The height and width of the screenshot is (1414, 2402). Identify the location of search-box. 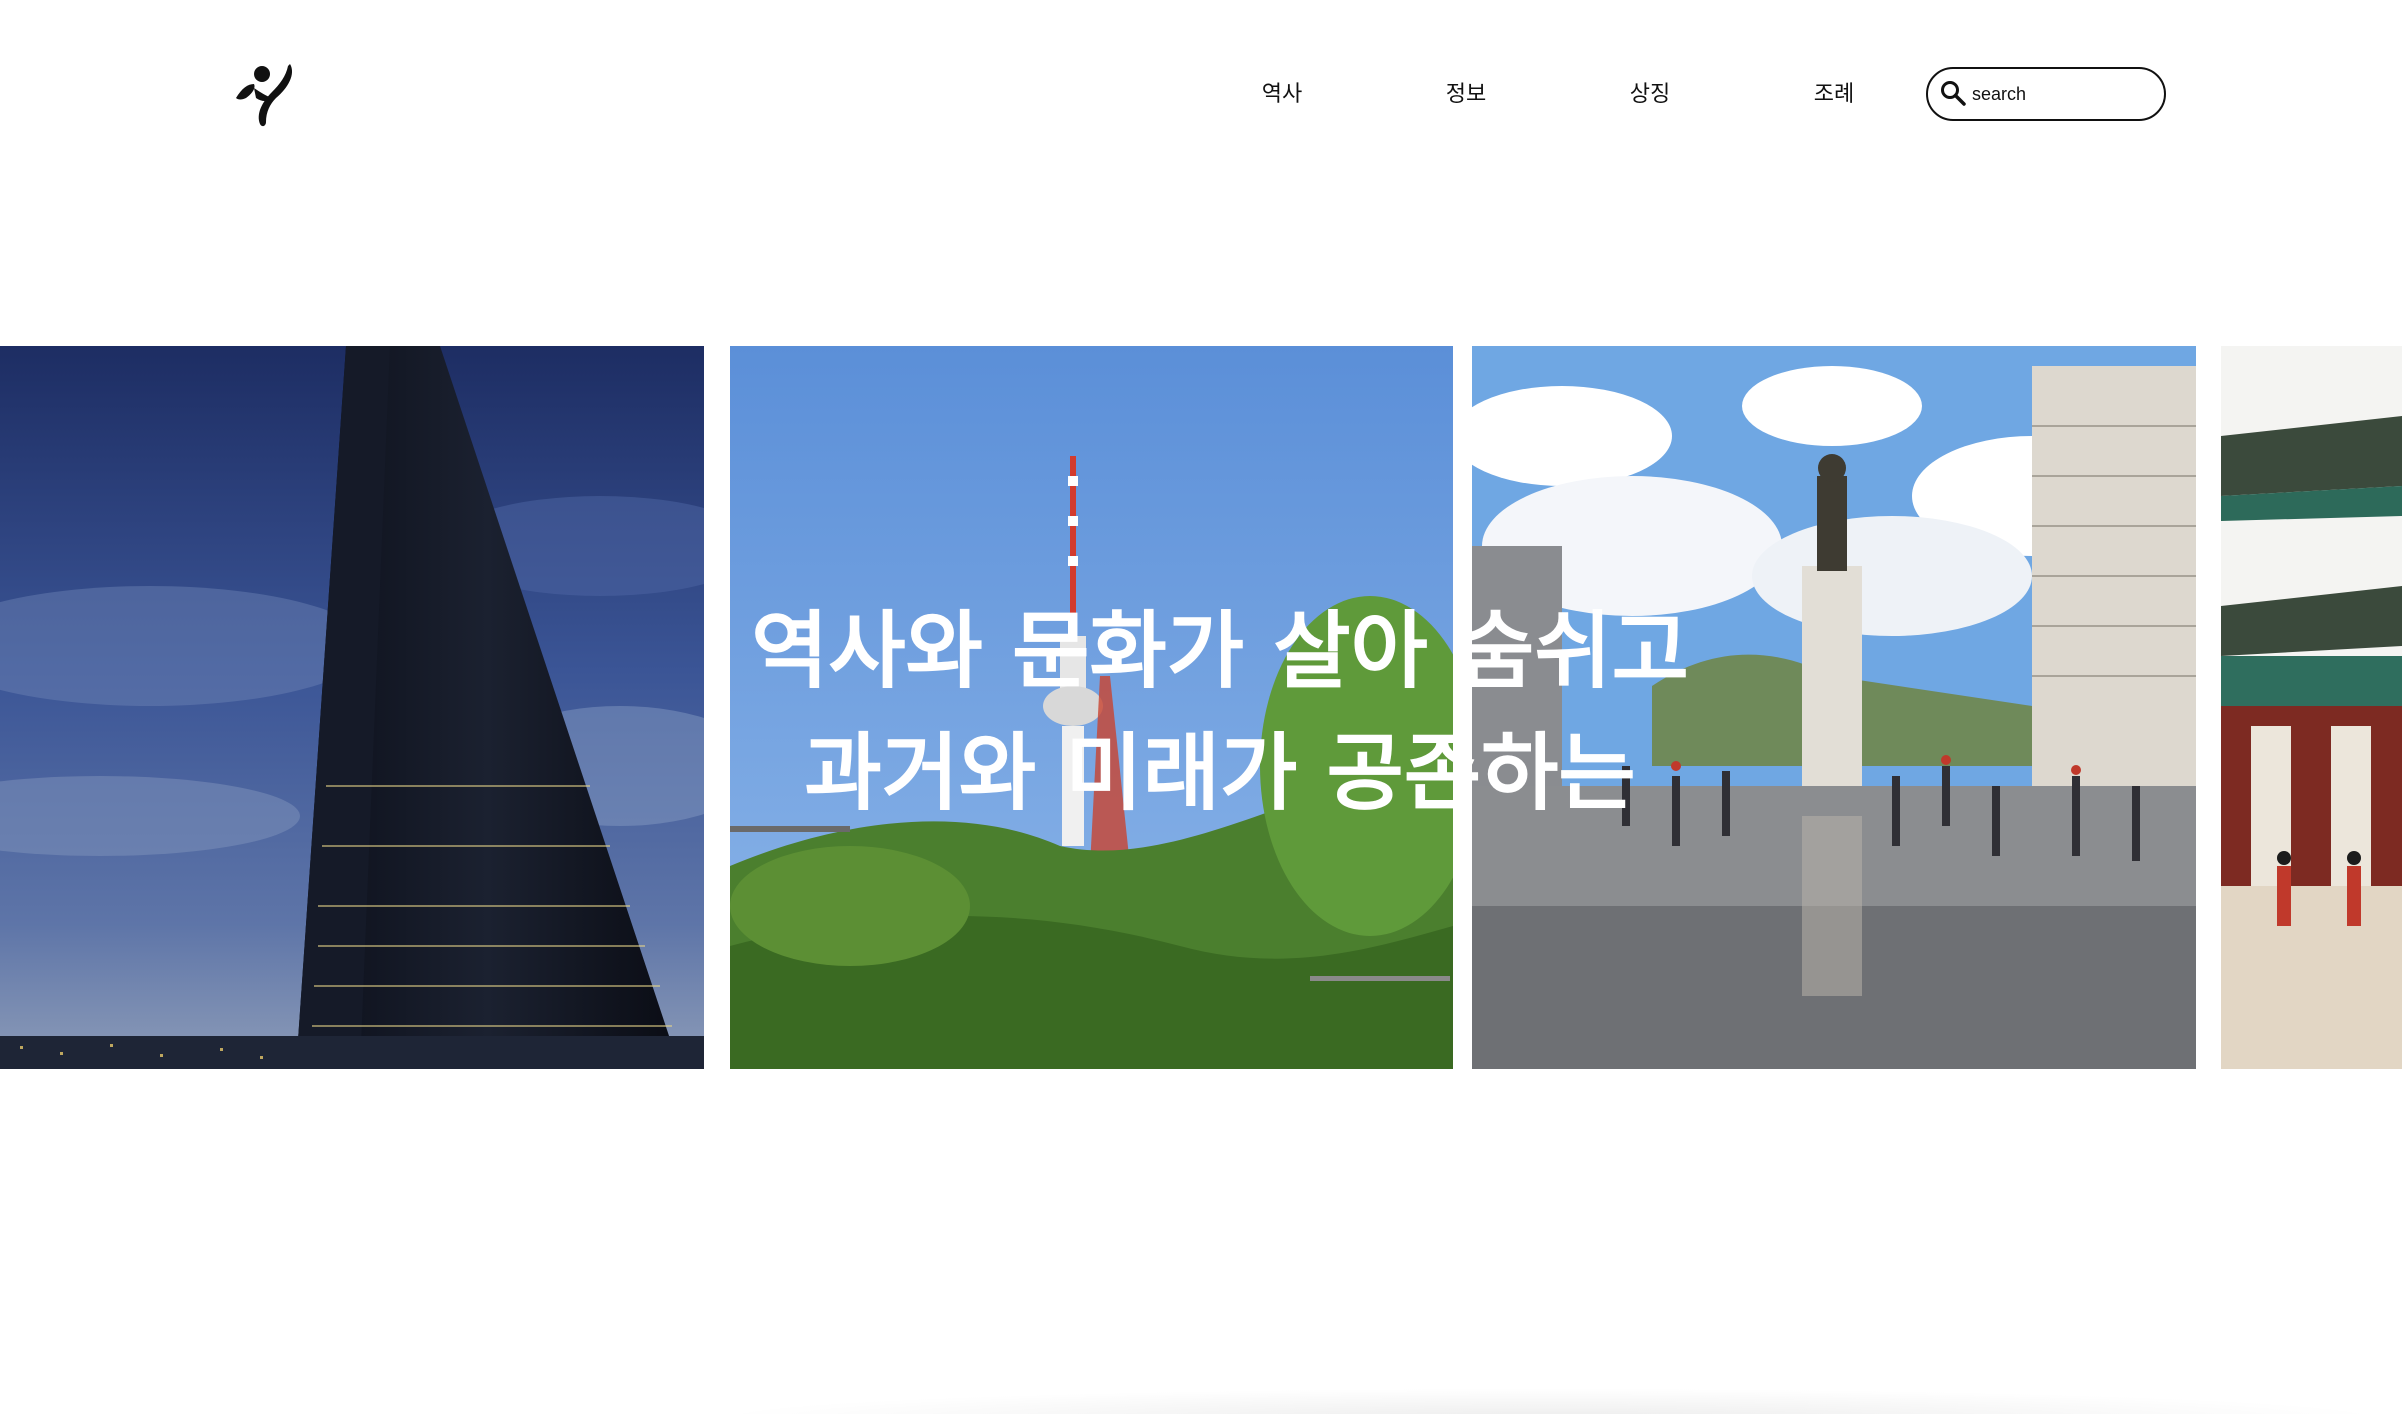
(2046, 94).